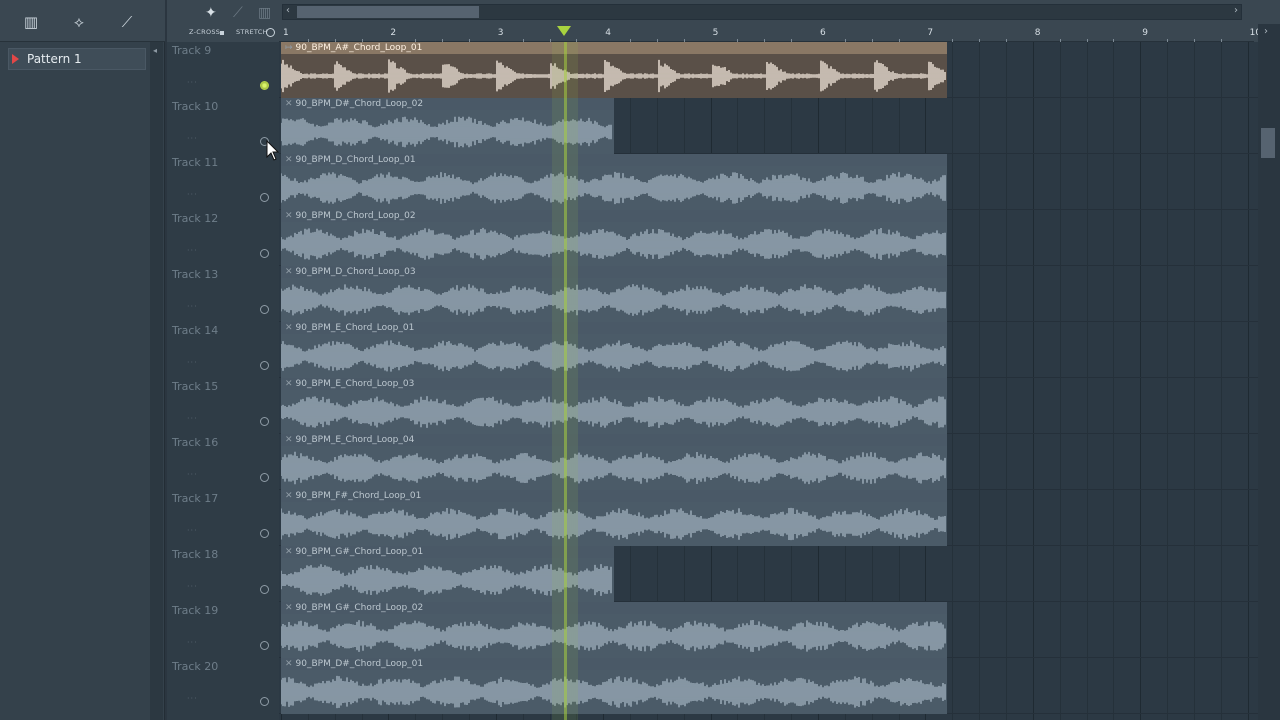 The height and width of the screenshot is (720, 1280). Describe the element at coordinates (614, 70) in the screenshot. I see `audio-clip: ↦ 90_BPM_A#_Chord_Loop_01` at that location.